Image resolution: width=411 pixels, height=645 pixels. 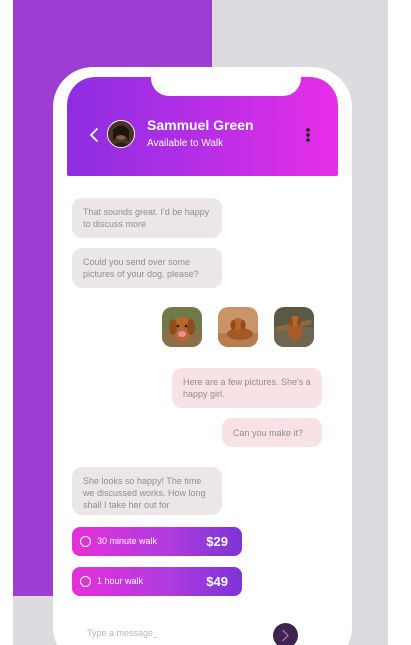 What do you see at coordinates (157, 581) in the screenshot?
I see `walk-option-1-hour: 1 hour walk $49` at bounding box center [157, 581].